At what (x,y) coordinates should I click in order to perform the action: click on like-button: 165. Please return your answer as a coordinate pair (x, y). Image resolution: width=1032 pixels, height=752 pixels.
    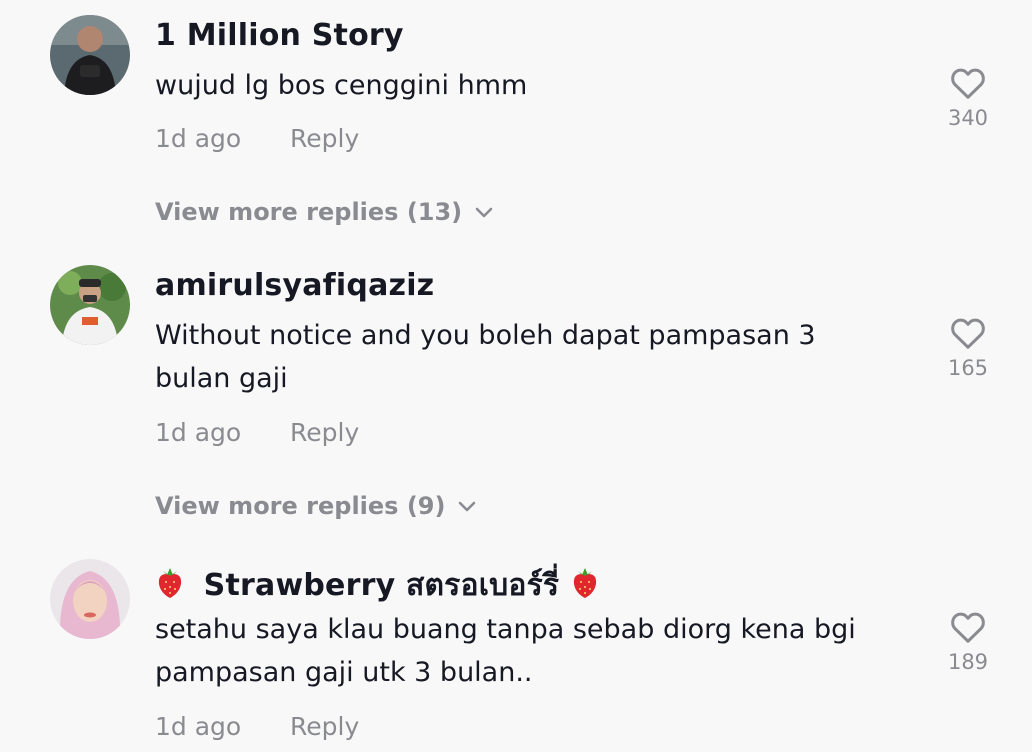
    Looking at the image, I should click on (968, 348).